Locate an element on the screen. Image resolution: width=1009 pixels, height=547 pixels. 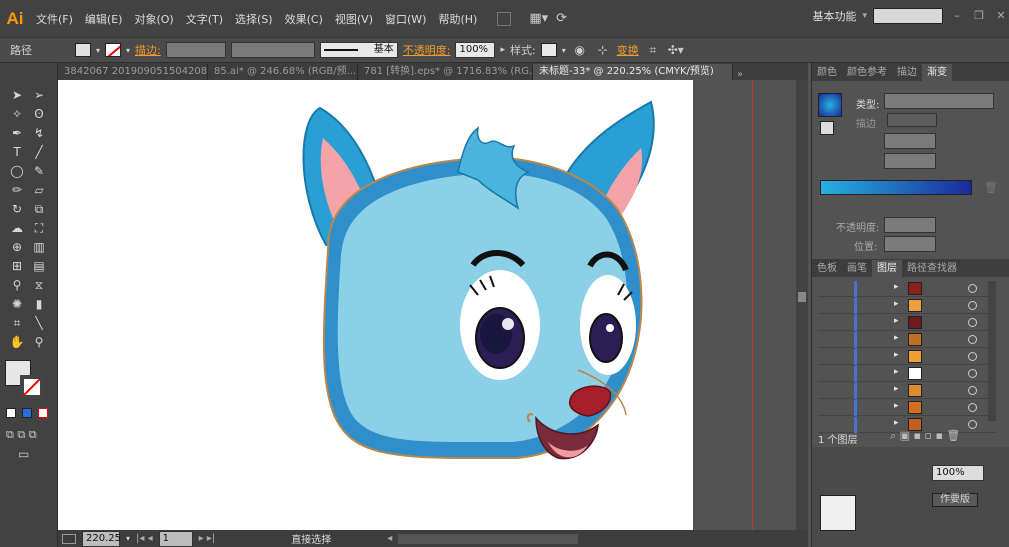
tab-layers: 图层 is located at coordinates (887, 268).